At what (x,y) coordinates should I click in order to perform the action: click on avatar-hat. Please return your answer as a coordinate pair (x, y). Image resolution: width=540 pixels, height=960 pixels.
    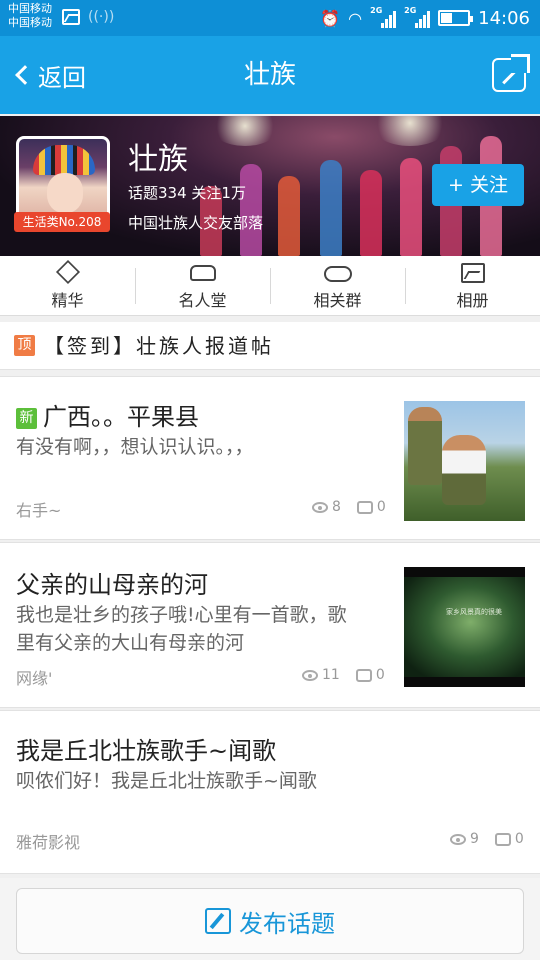
    Looking at the image, I should click on (64, 160).